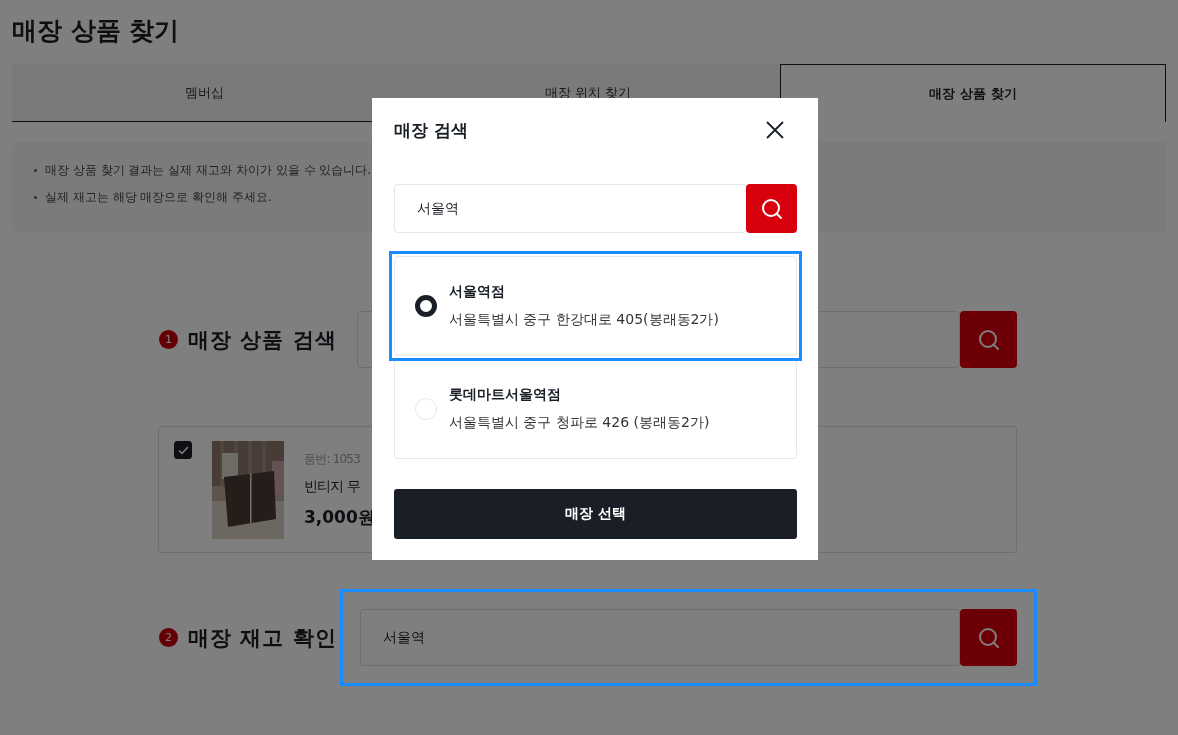 Image resolution: width=1178 pixels, height=735 pixels. What do you see at coordinates (339, 517) in the screenshot?
I see `product-price: 3,000원` at bounding box center [339, 517].